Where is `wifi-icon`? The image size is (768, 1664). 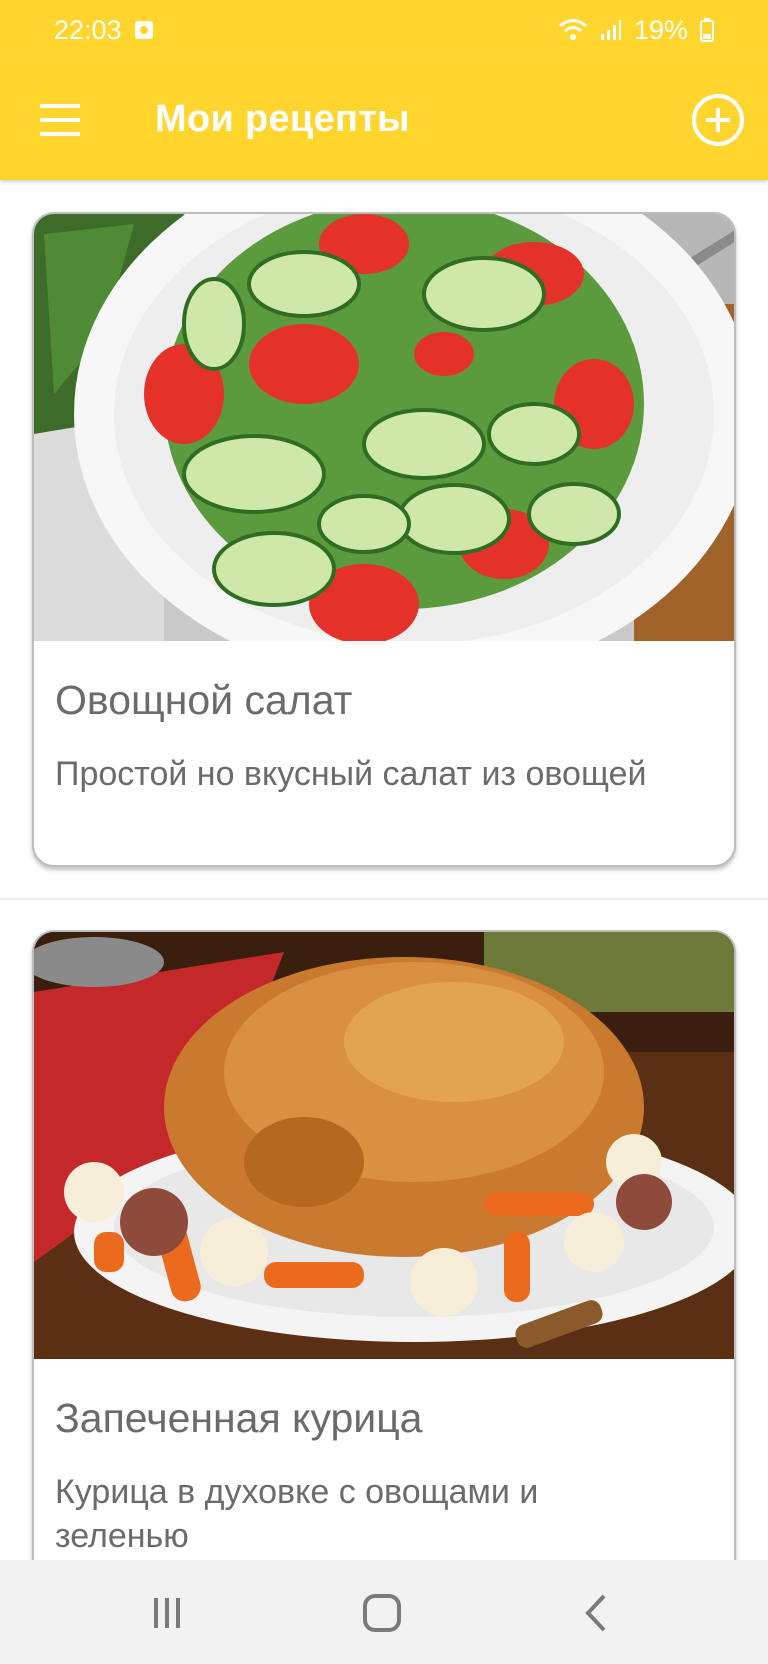 wifi-icon is located at coordinates (572, 29).